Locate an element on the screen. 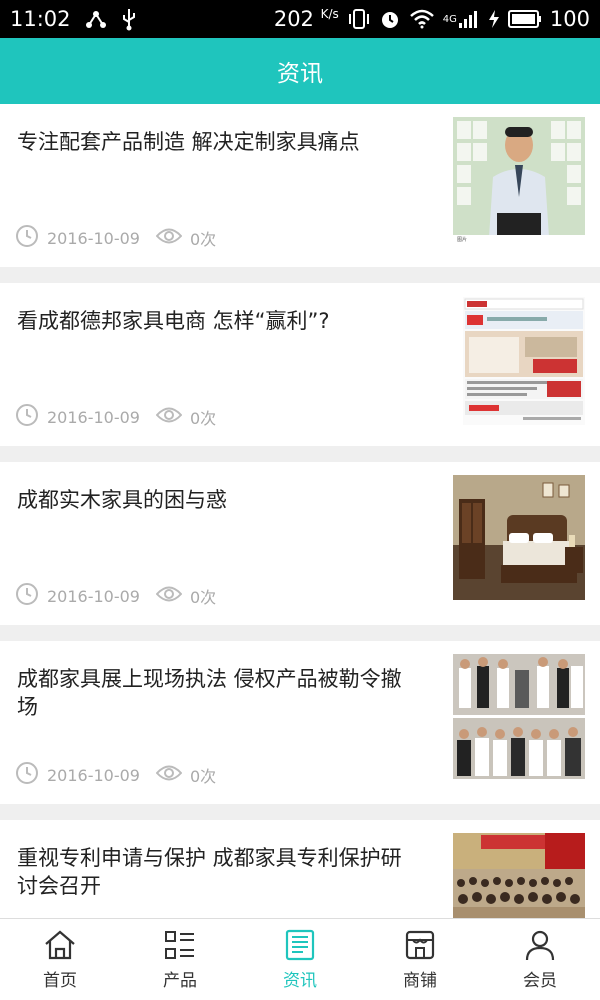 Image resolution: width=600 pixels, height=1000 pixels. nav-products: 产品 is located at coordinates (180, 959).